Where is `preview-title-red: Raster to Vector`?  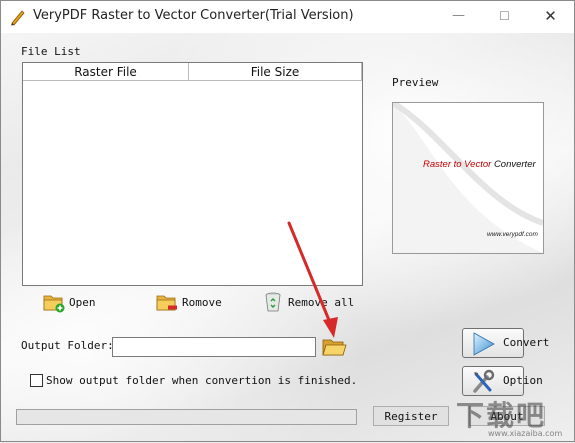
preview-title-red: Raster to Vector is located at coordinates (457, 164).